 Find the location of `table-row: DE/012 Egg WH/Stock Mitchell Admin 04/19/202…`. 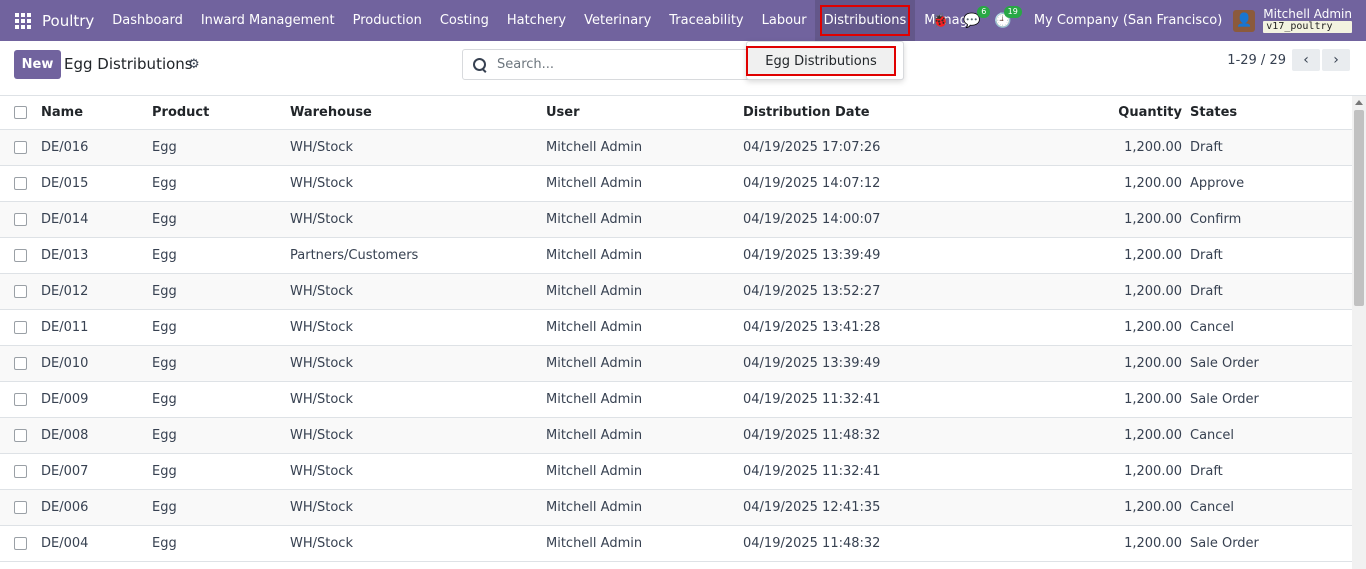

table-row: DE/012 Egg WH/Stock Mitchell Admin 04/19/202… is located at coordinates (676, 291).